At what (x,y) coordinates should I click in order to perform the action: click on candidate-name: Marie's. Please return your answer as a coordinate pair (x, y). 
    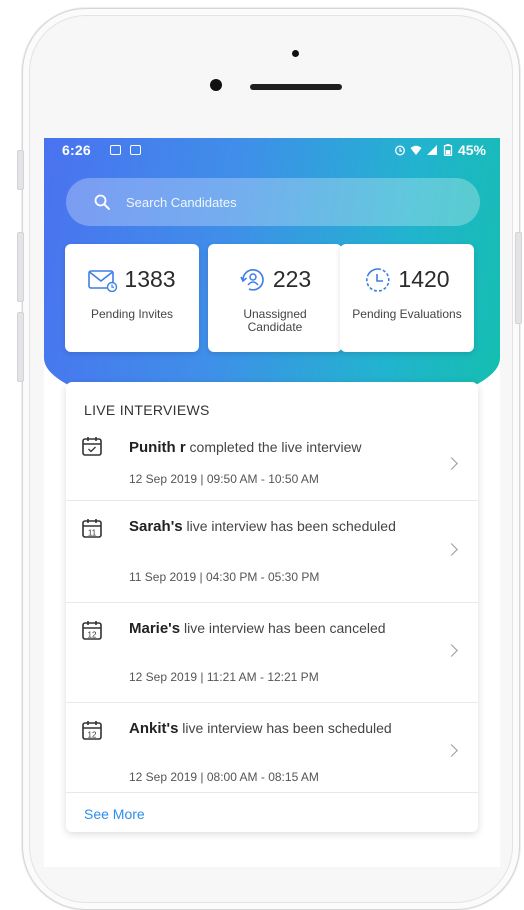
    Looking at the image, I should click on (155, 628).